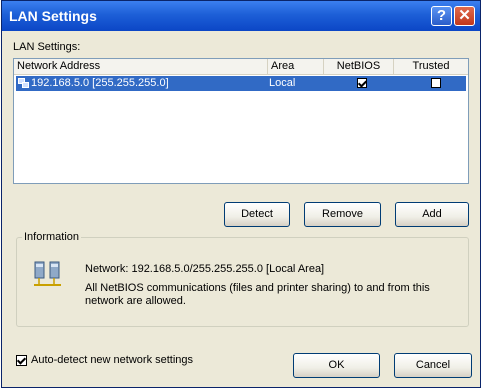 The width and height of the screenshot is (484, 392). What do you see at coordinates (432, 214) in the screenshot?
I see `add-button: Add` at bounding box center [432, 214].